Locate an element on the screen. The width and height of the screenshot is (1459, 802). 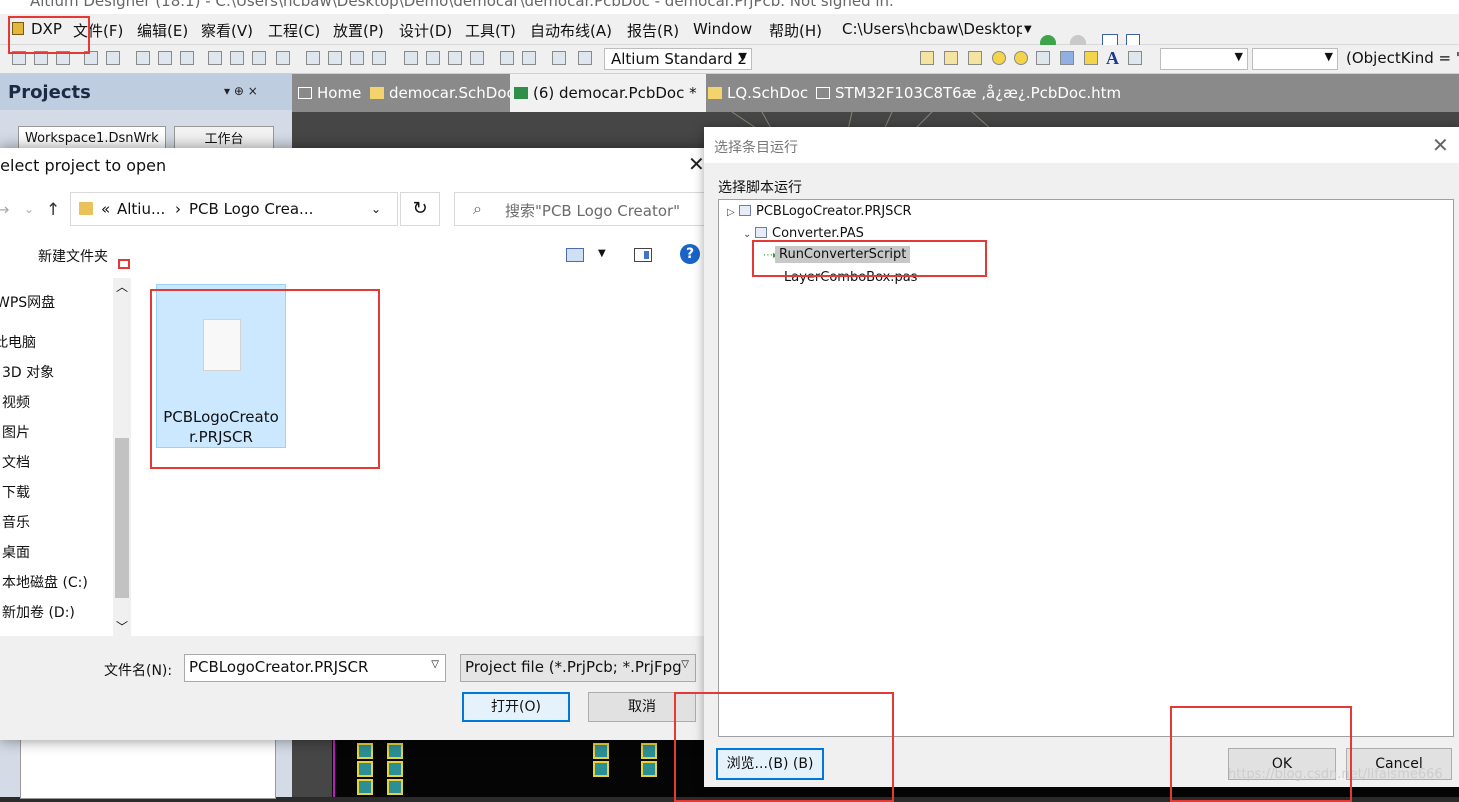
menu-place: 放置(P) is located at coordinates (358, 30).